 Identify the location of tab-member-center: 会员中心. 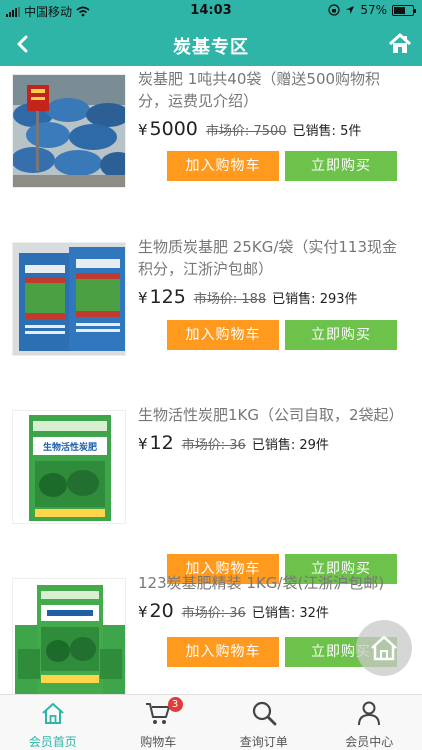
(369, 722).